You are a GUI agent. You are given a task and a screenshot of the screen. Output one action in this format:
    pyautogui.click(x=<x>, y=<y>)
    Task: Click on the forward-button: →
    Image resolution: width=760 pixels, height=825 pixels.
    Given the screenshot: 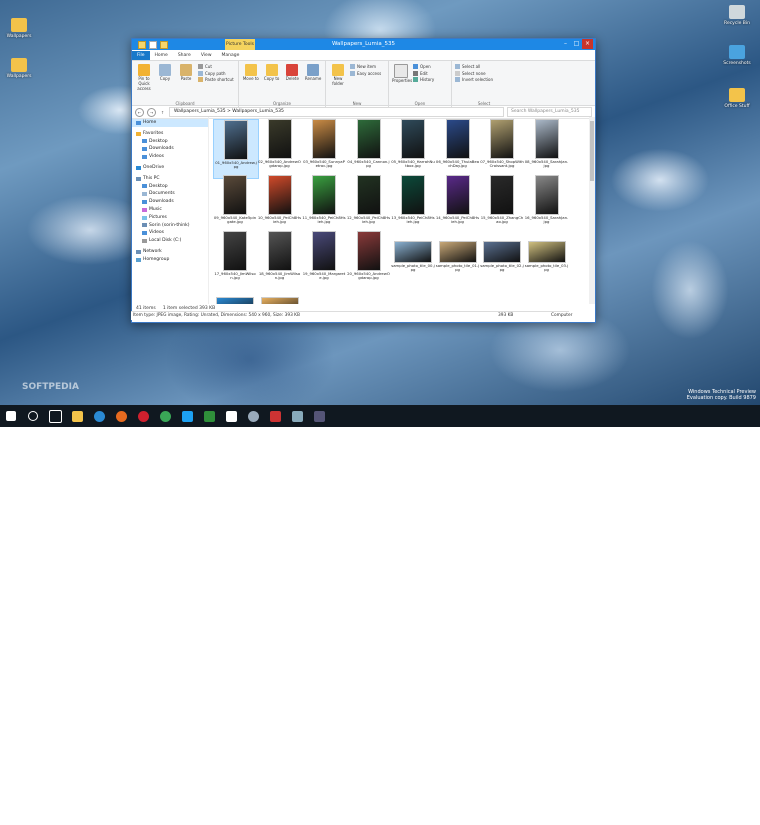 What is the action you would take?
    pyautogui.click(x=151, y=112)
    